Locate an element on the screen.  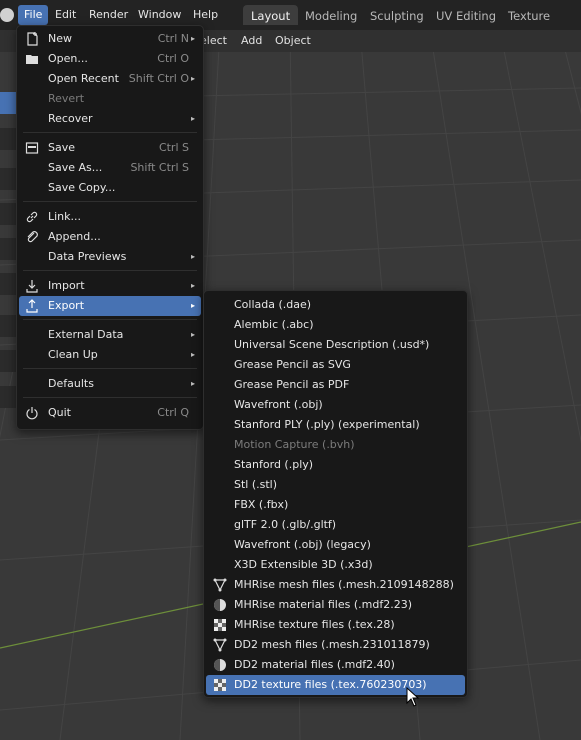
export-x3d: X3D Extensible 3D (.x3d) is located at coordinates (335, 565).